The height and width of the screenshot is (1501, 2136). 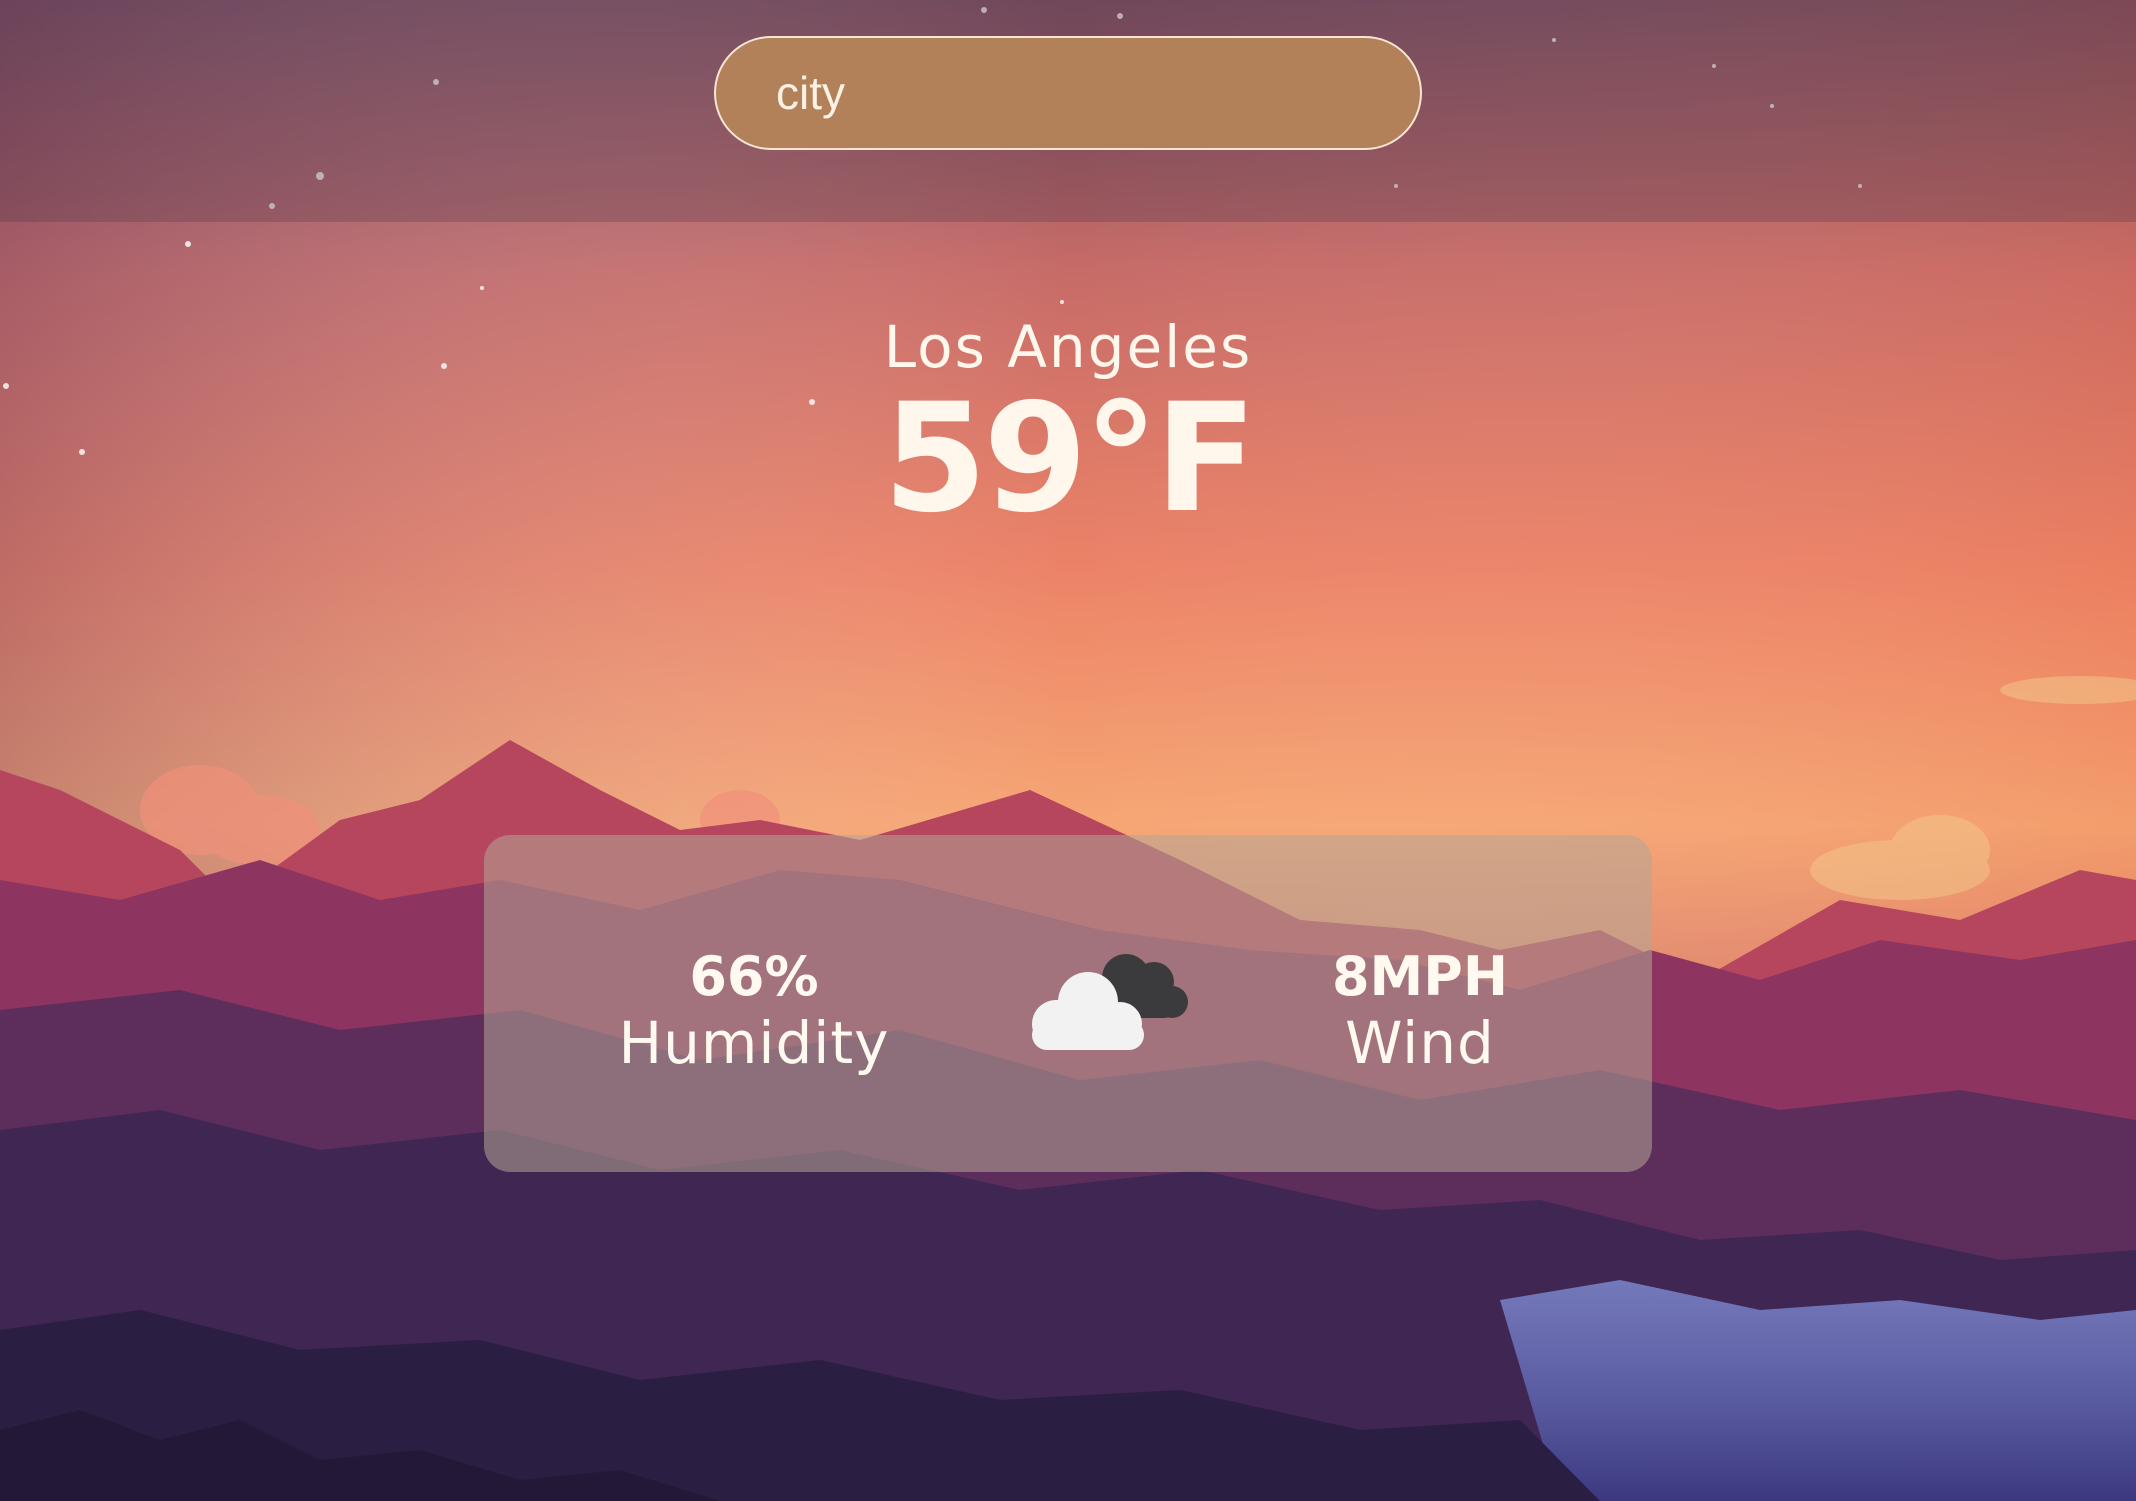 What do you see at coordinates (1110, 1002) in the screenshot?
I see `cloudy-icon` at bounding box center [1110, 1002].